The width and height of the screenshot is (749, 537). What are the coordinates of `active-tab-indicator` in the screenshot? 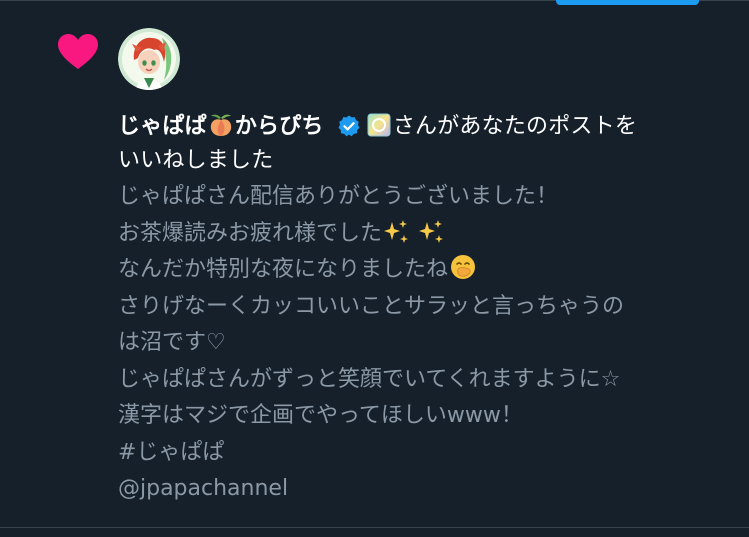 It's located at (627, 2).